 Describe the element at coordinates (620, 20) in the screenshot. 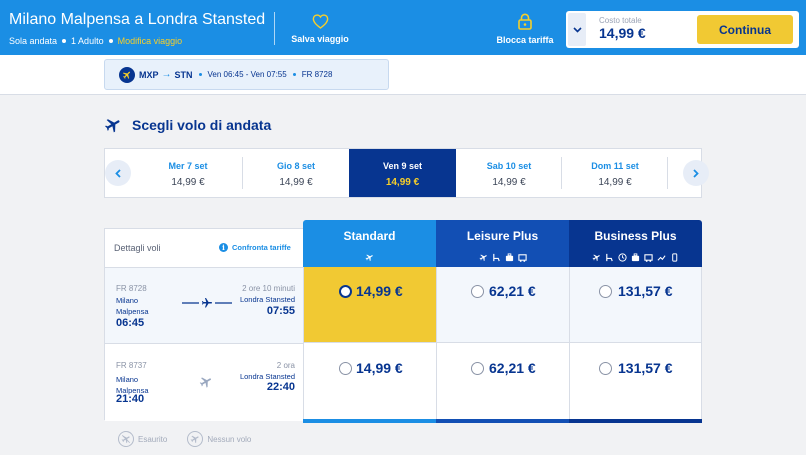

I see `total-cost-label: Costo totale` at that location.